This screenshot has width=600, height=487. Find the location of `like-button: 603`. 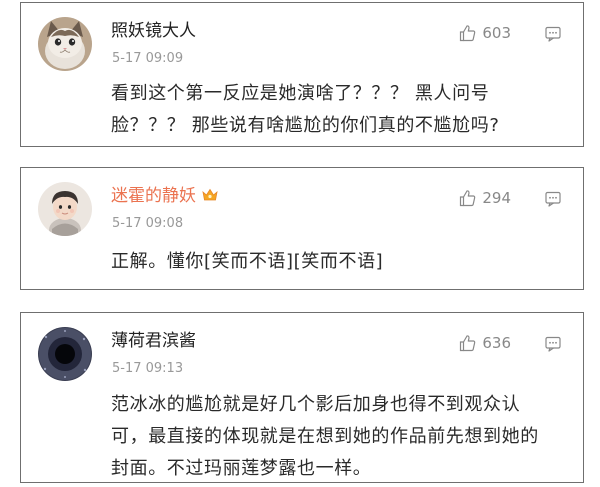

like-button: 603 is located at coordinates (485, 33).